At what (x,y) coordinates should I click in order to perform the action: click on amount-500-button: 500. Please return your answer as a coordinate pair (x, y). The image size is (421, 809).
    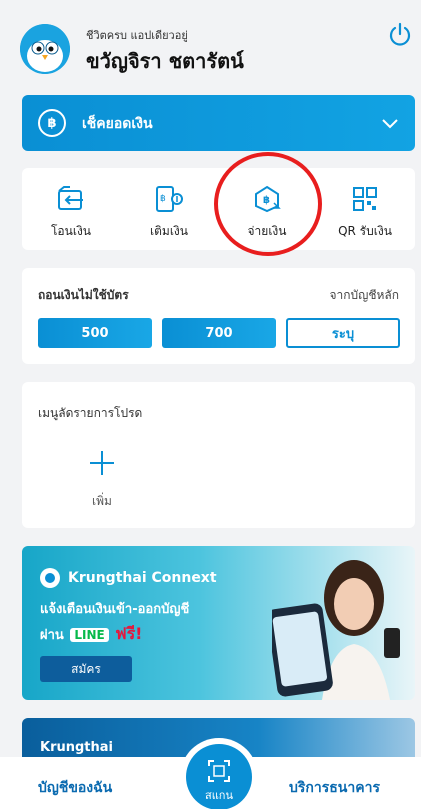
    Looking at the image, I should click on (95, 333).